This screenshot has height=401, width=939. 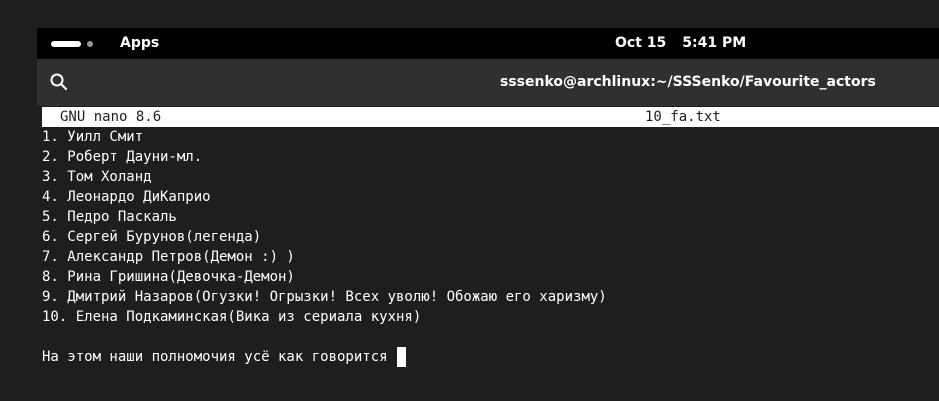 I want to click on clock-date: Oct 15, so click(x=641, y=43).